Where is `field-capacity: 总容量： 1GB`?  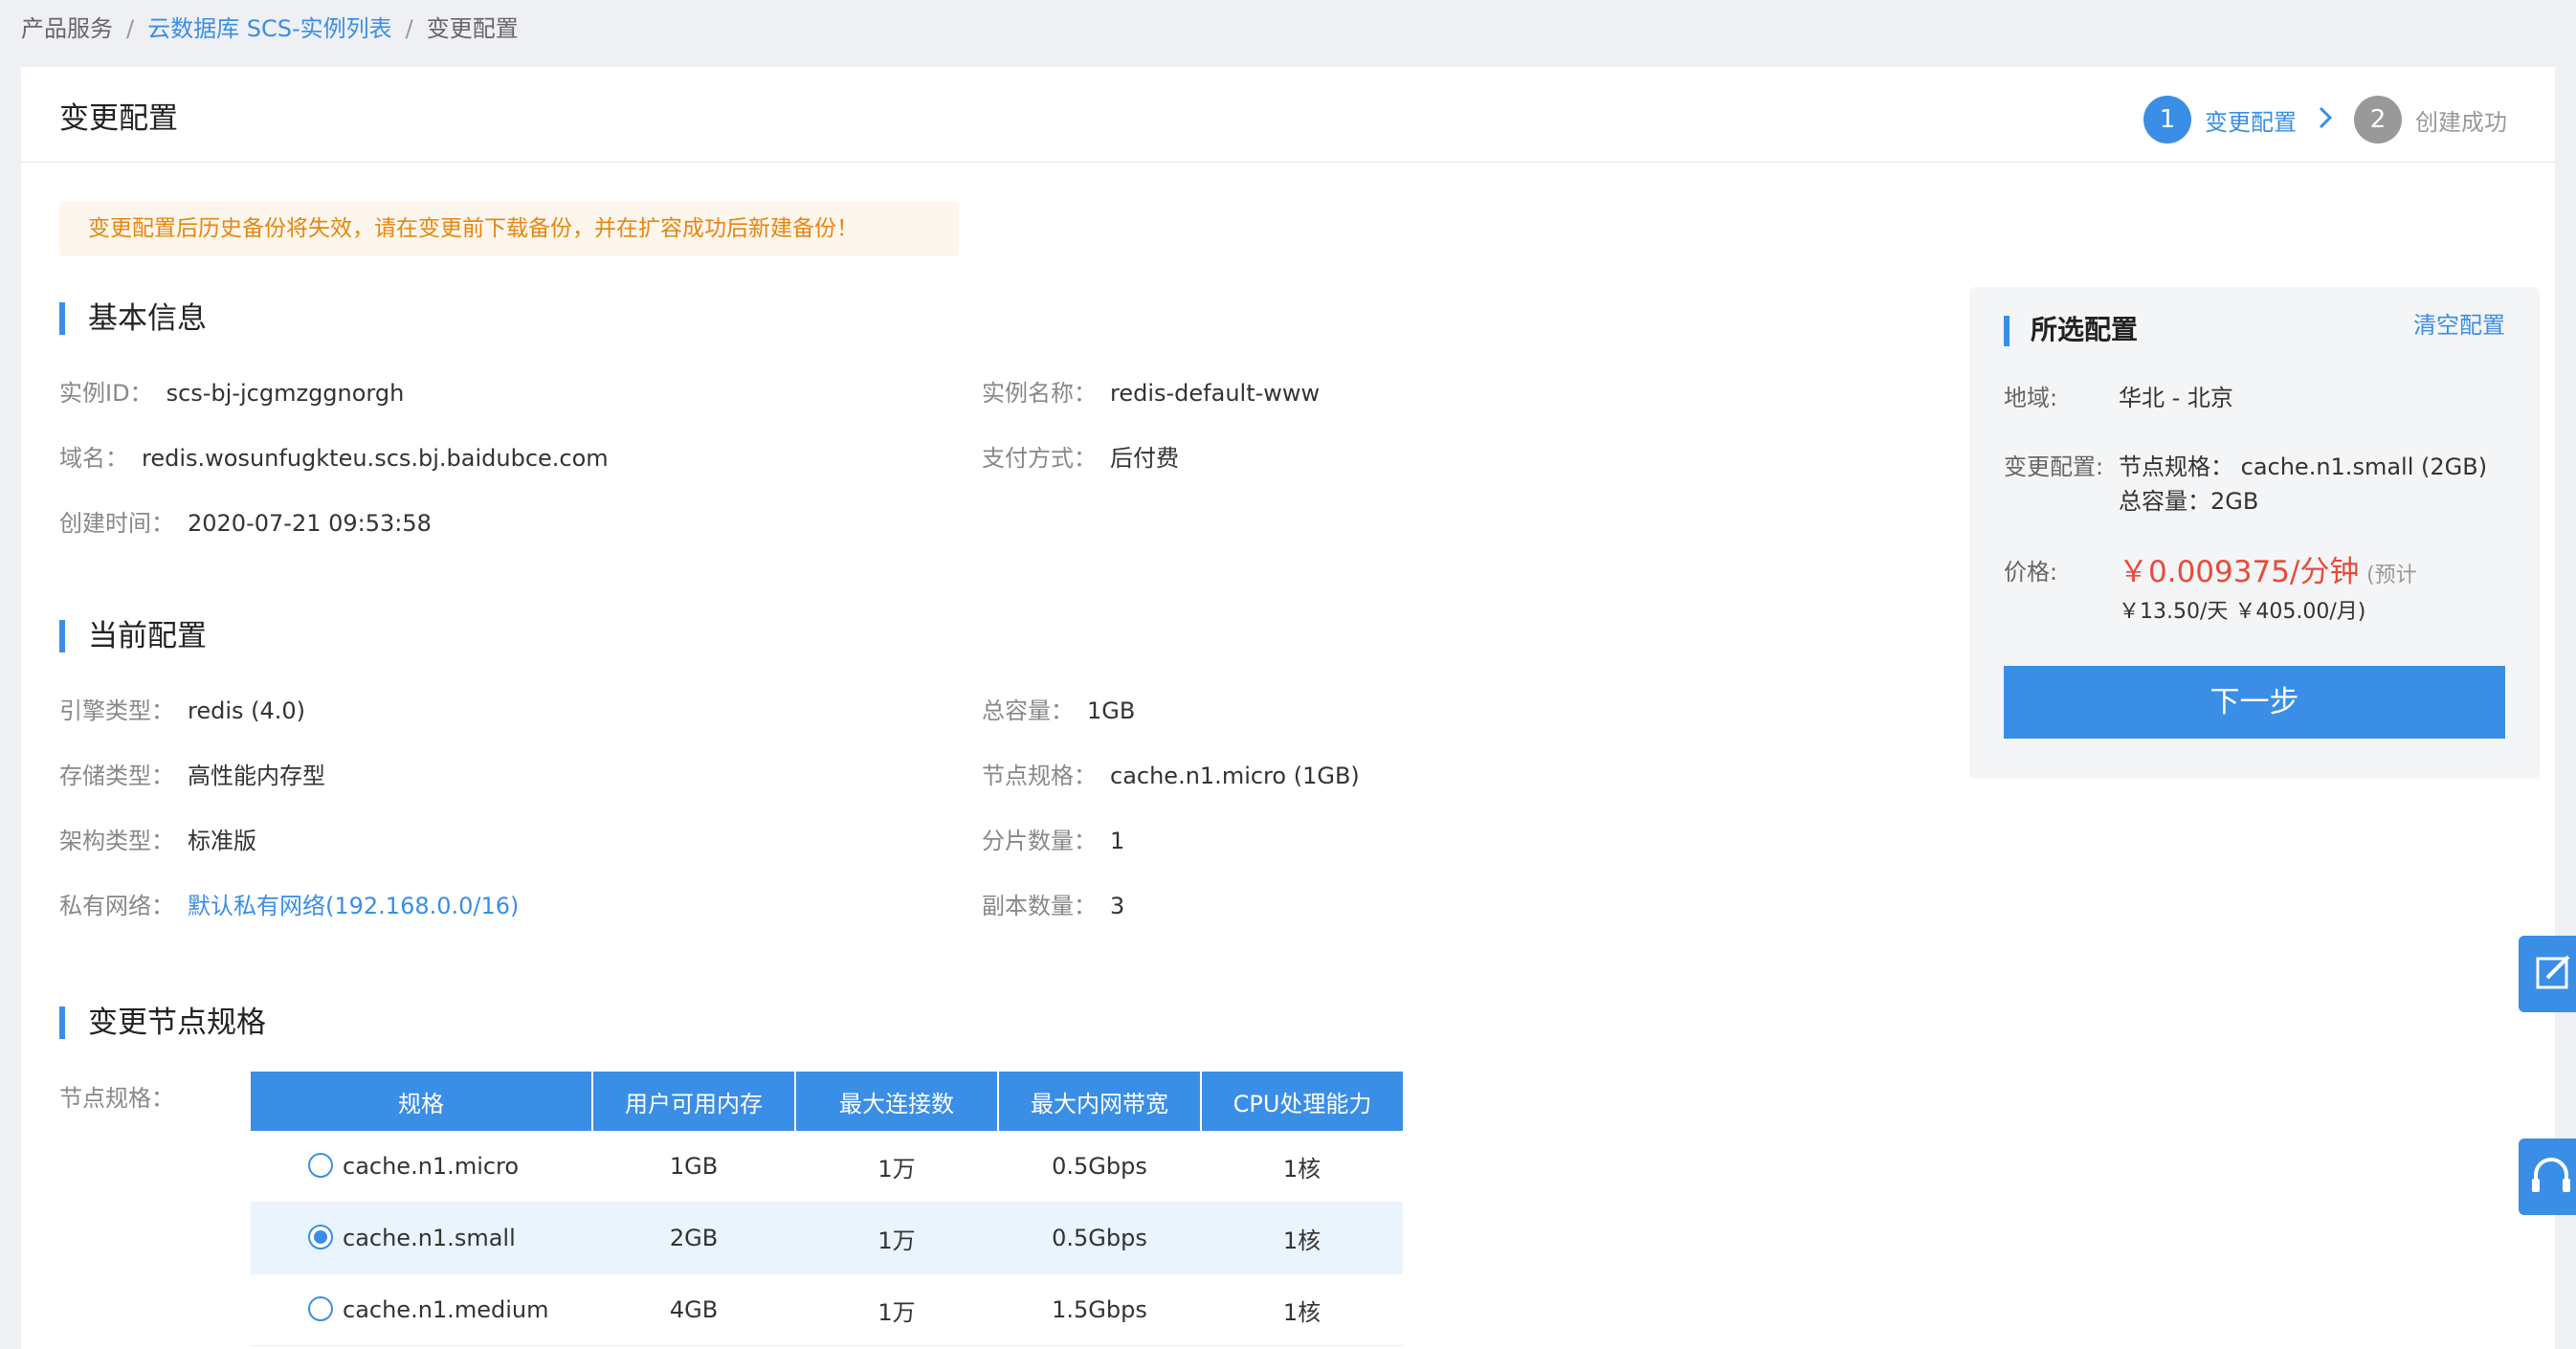 field-capacity: 总容量： 1GB is located at coordinates (1058, 711).